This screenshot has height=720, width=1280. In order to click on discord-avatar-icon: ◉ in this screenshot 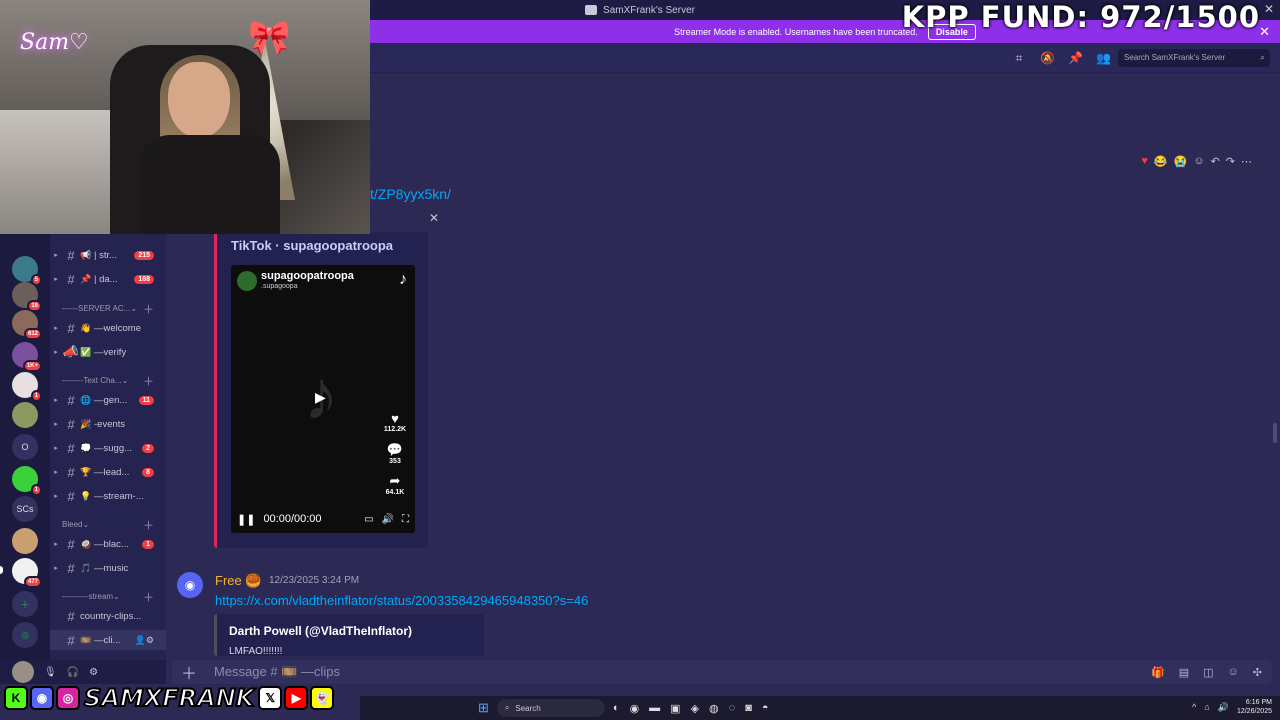, I will do `click(190, 585)`.